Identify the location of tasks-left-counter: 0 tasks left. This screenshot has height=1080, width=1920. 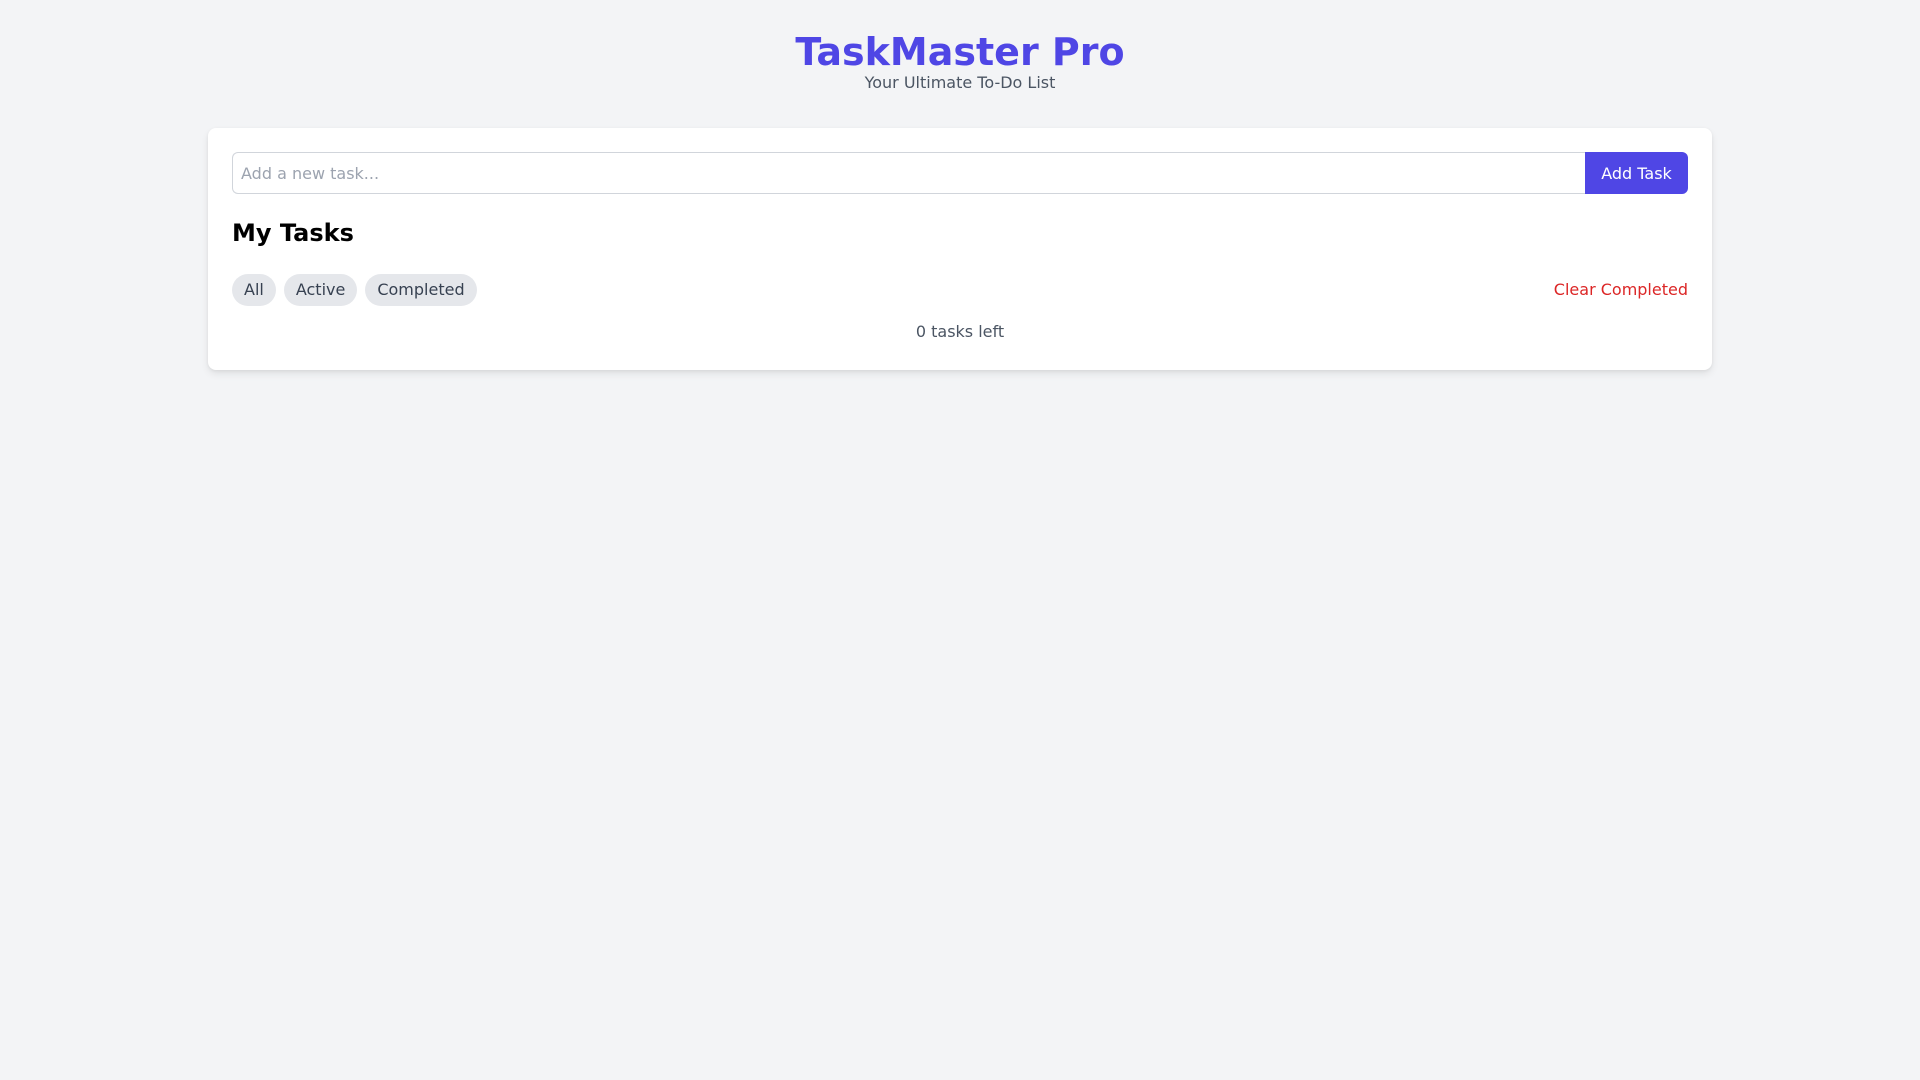
(960, 331).